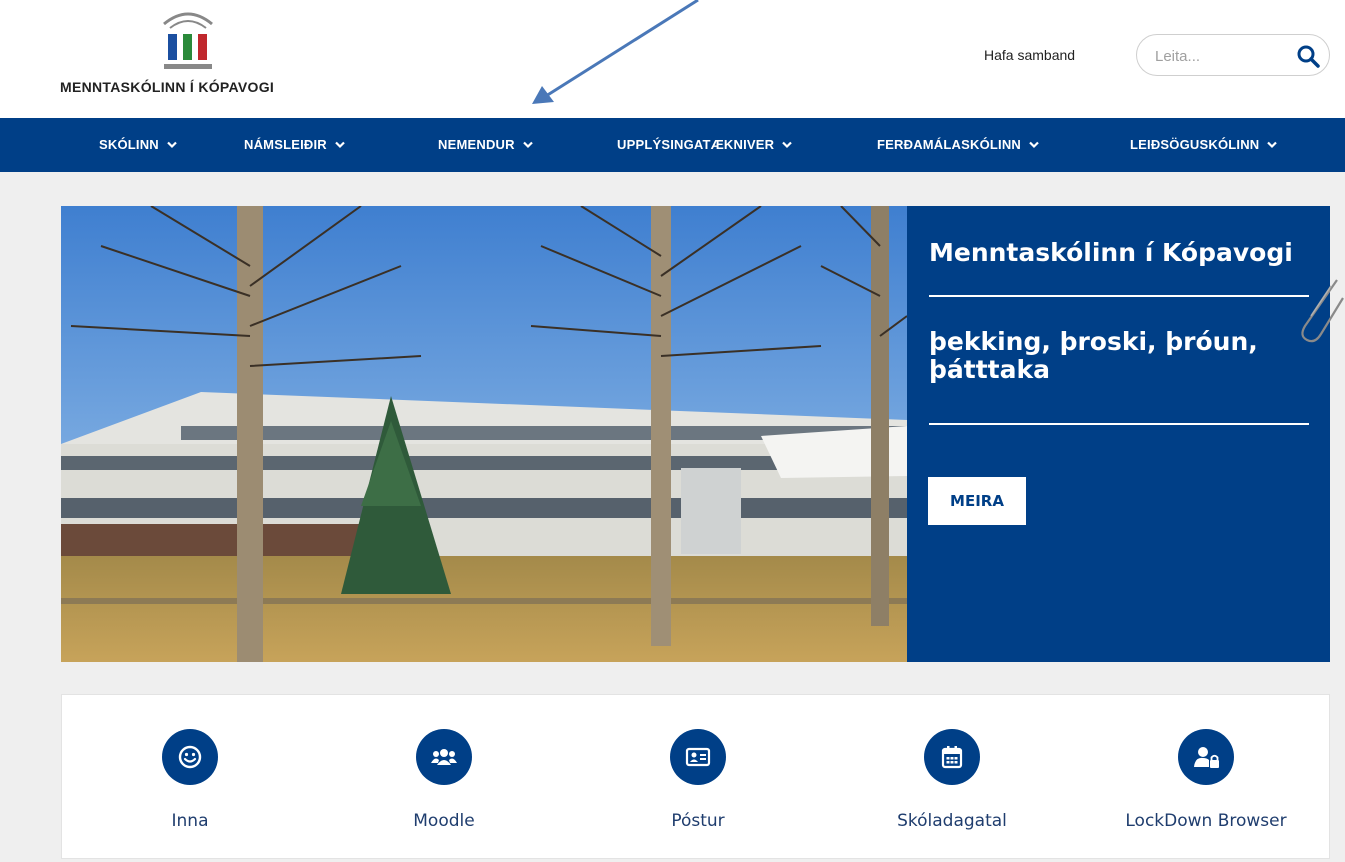  What do you see at coordinates (1322, 311) in the screenshot?
I see `paperclip-icon` at bounding box center [1322, 311].